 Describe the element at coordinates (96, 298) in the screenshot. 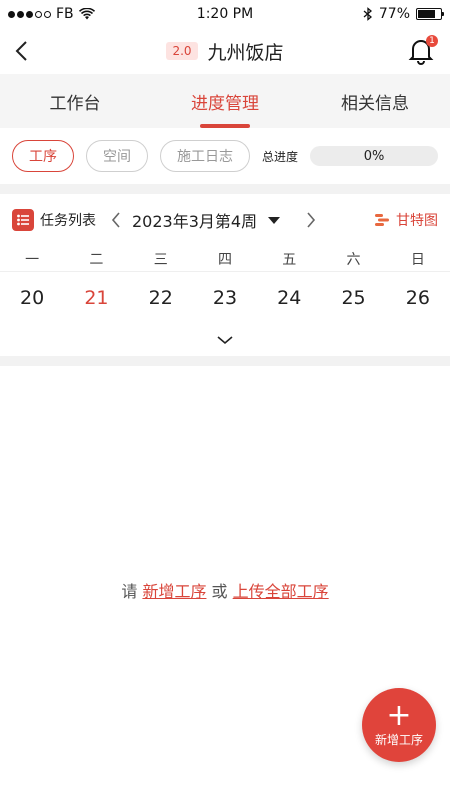

I see `date-cell-today: 21` at that location.